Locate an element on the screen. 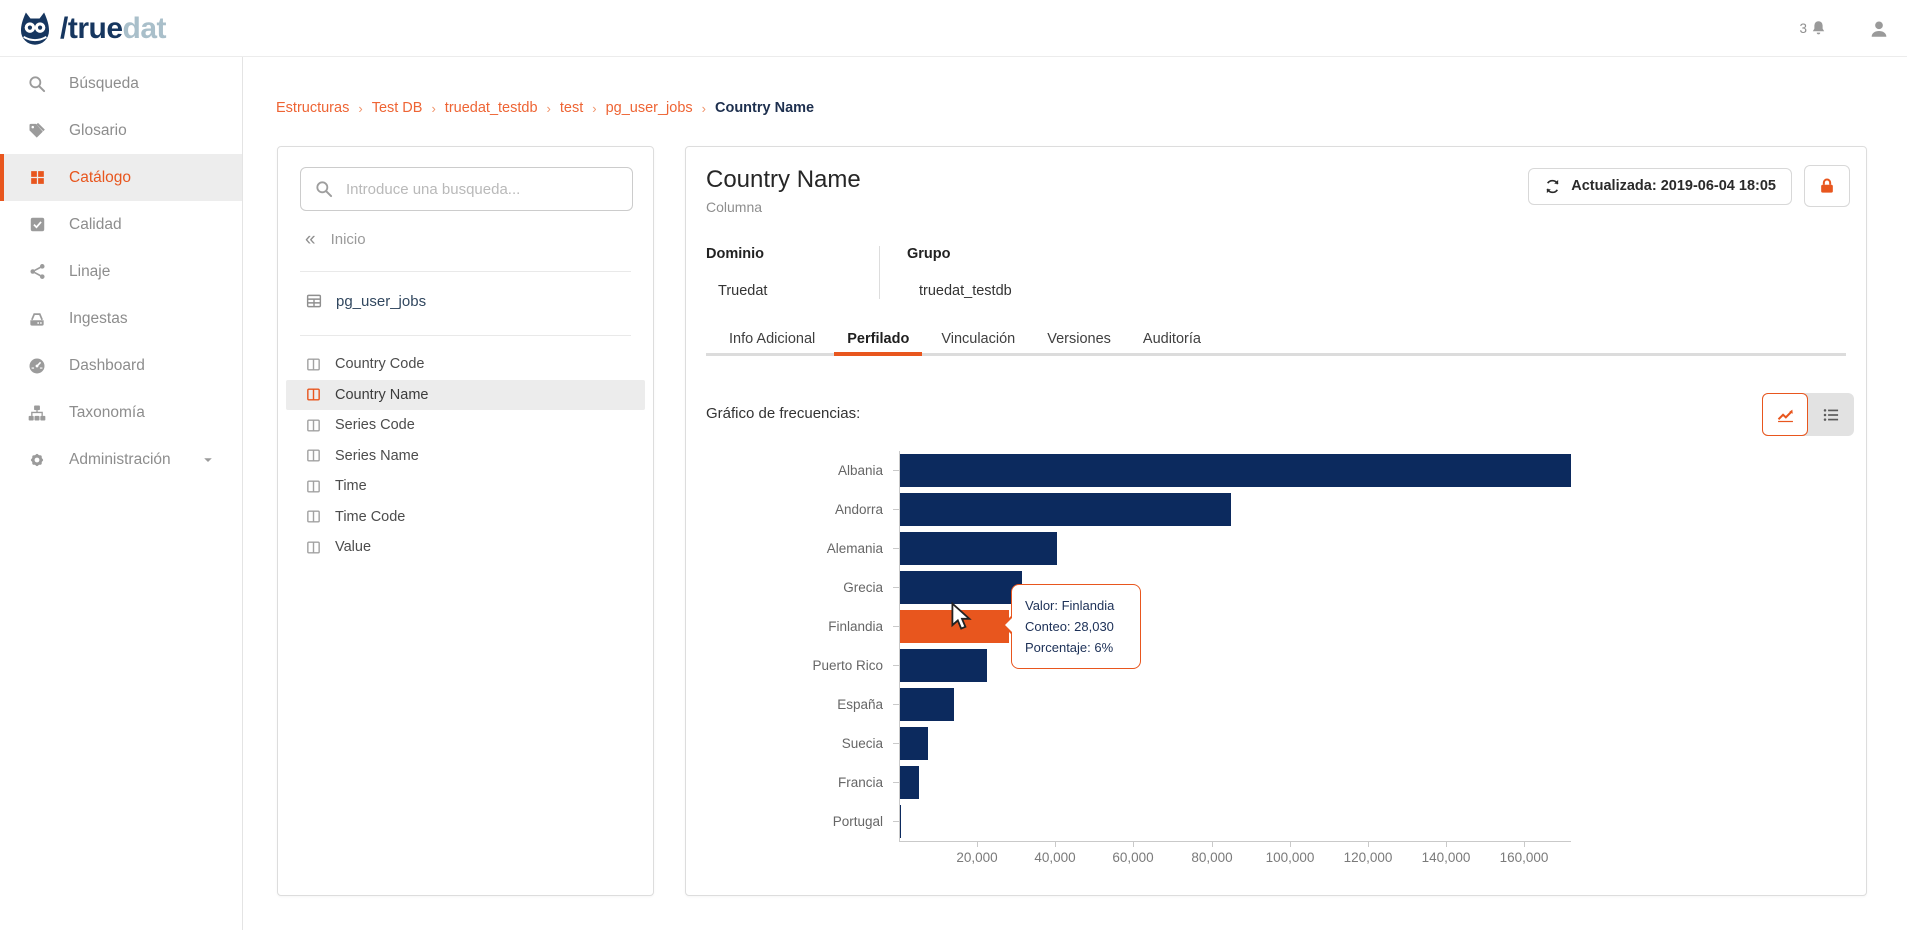 This screenshot has height=930, width=1907. x-axis-tick-label: 20,000 is located at coordinates (977, 857).